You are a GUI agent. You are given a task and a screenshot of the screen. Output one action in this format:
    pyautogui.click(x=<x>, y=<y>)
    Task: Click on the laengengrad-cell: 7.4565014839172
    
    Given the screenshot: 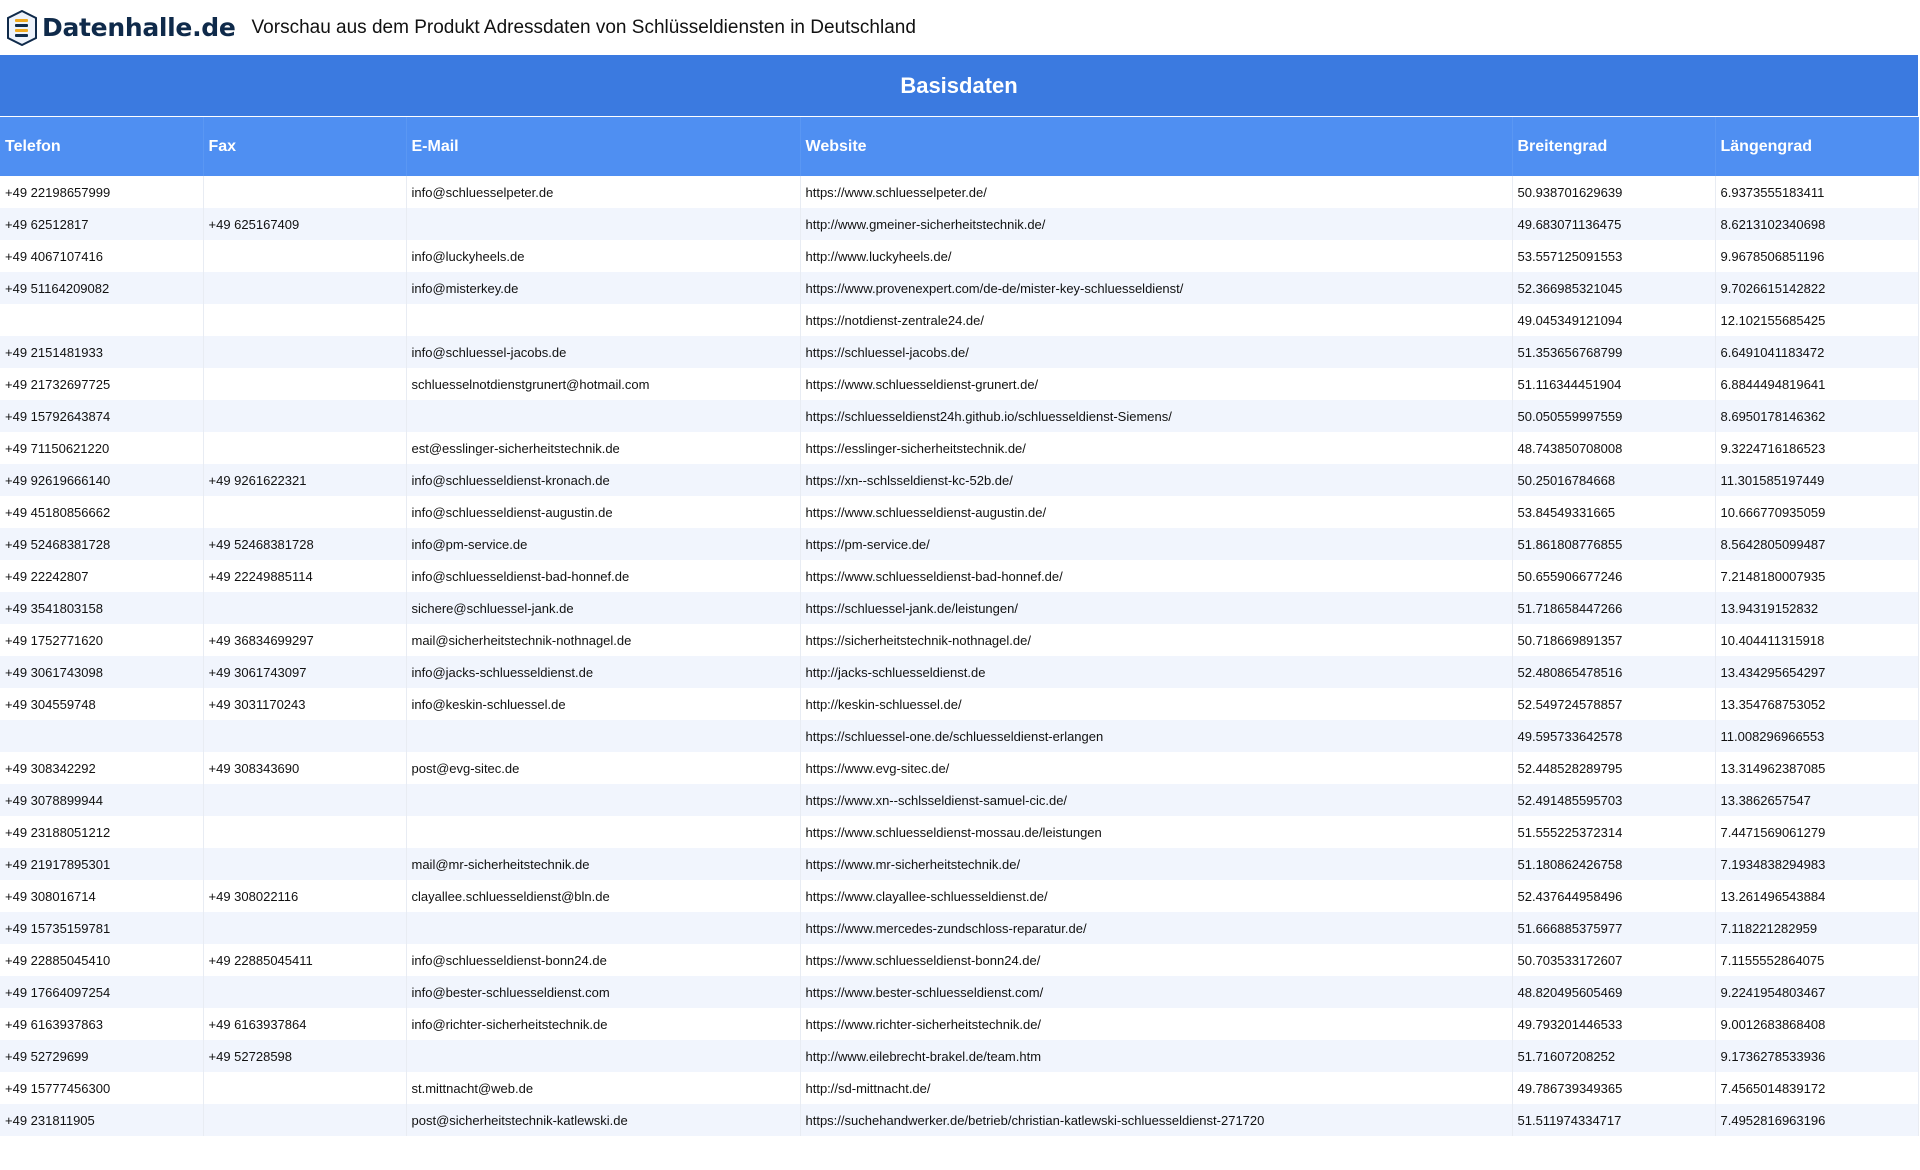 What is the action you would take?
    pyautogui.click(x=1817, y=1088)
    